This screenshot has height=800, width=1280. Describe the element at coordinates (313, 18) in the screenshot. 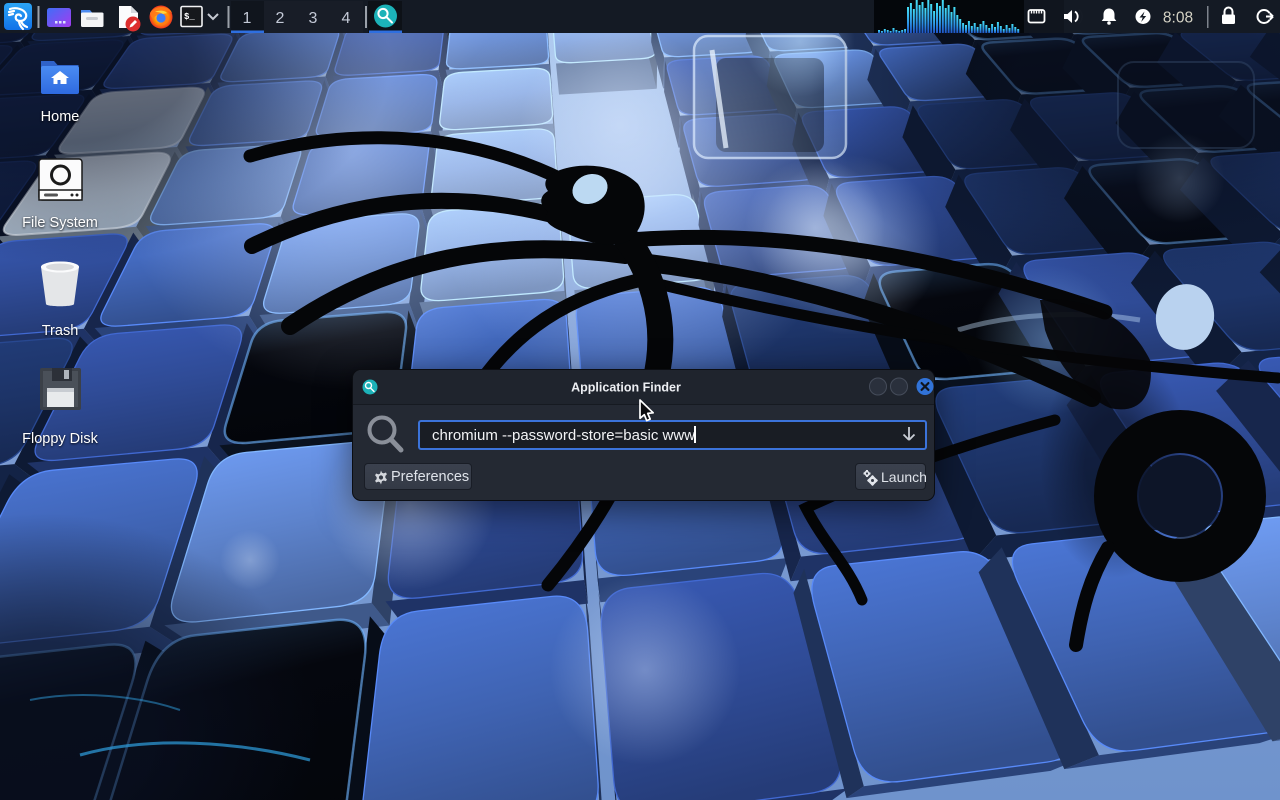

I see `svg-text: 3` at that location.